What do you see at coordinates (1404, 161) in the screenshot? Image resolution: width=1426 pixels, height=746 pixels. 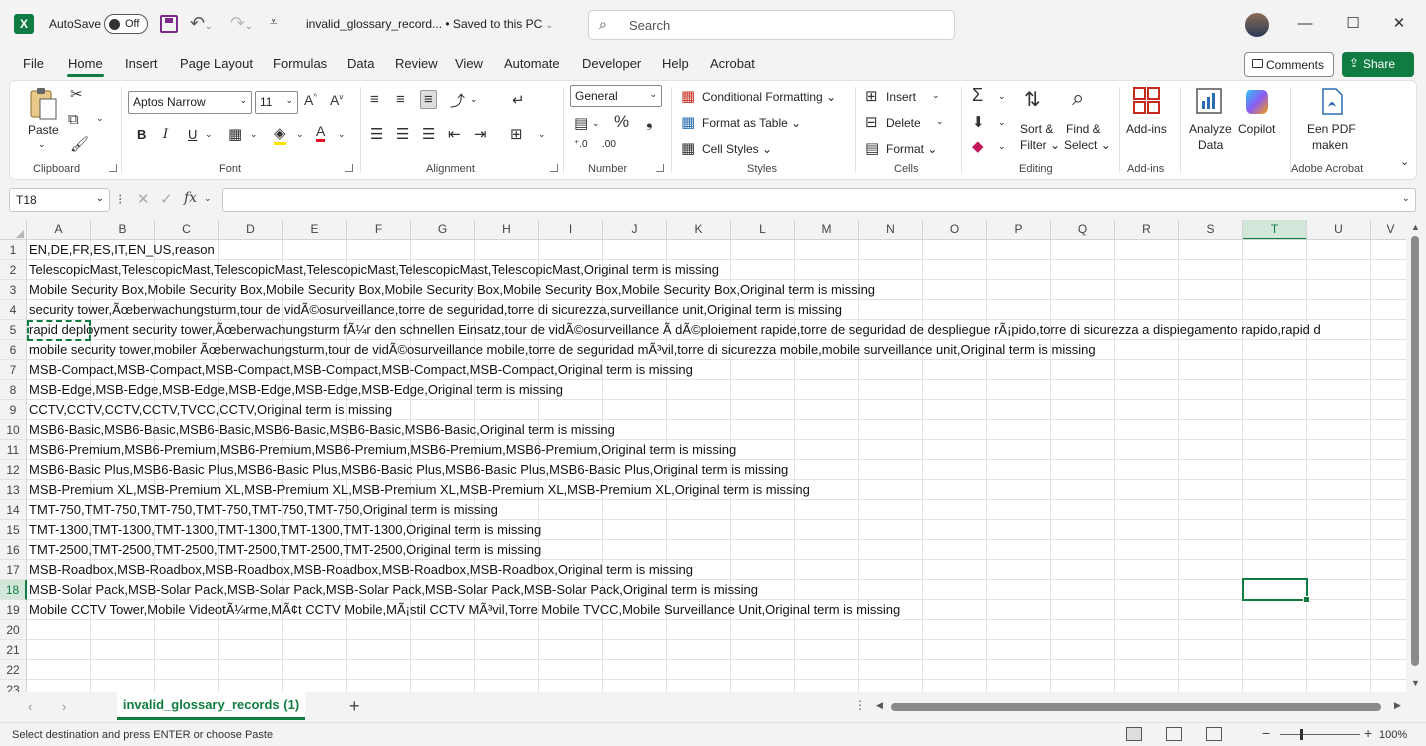 I see `collapse-ribbon-icon: ⌄` at bounding box center [1404, 161].